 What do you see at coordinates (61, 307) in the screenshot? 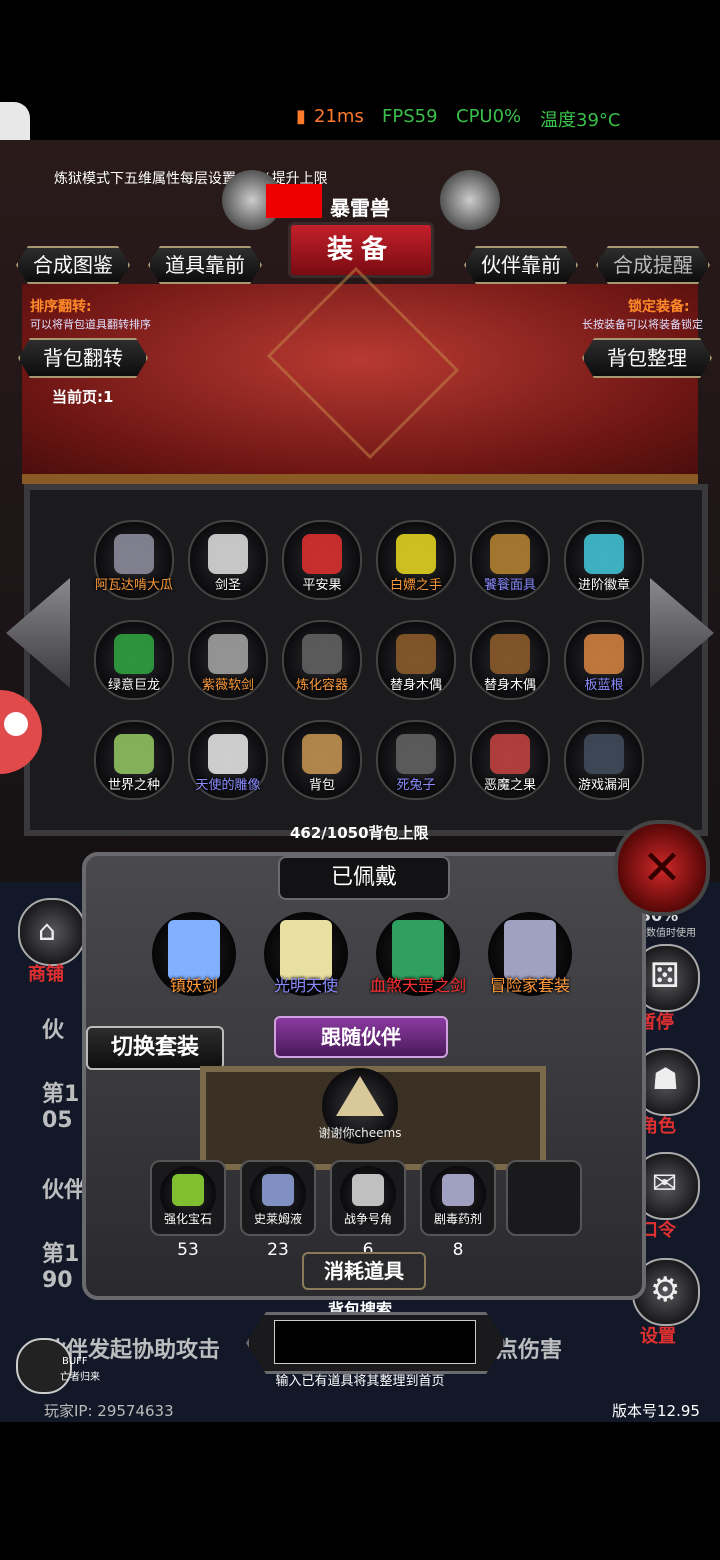
I see `sort-flip-title: 排序翻转:` at bounding box center [61, 307].